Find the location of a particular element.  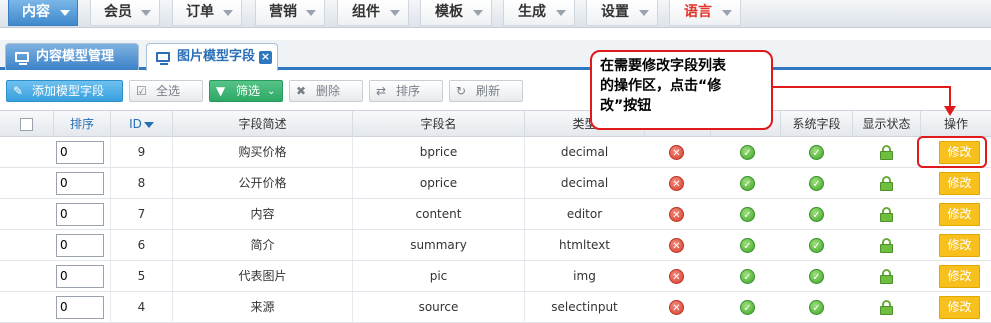

top-menu-label: 模板 is located at coordinates (449, 12).